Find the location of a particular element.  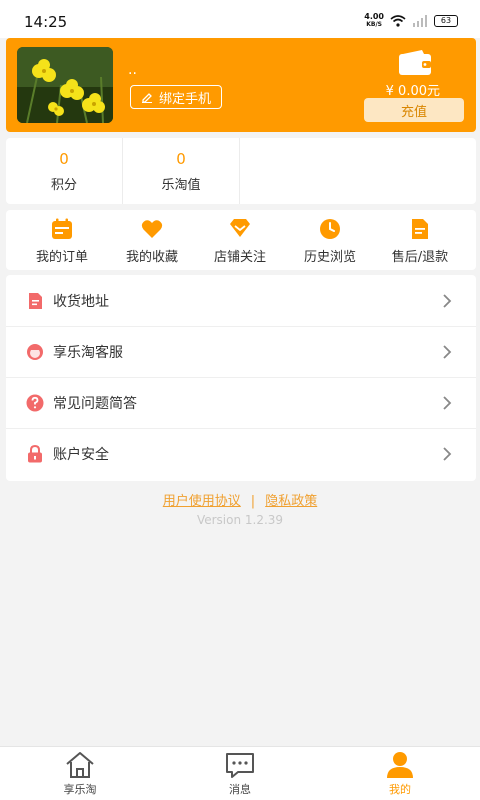

tab-messages: 消息 is located at coordinates (240, 775).